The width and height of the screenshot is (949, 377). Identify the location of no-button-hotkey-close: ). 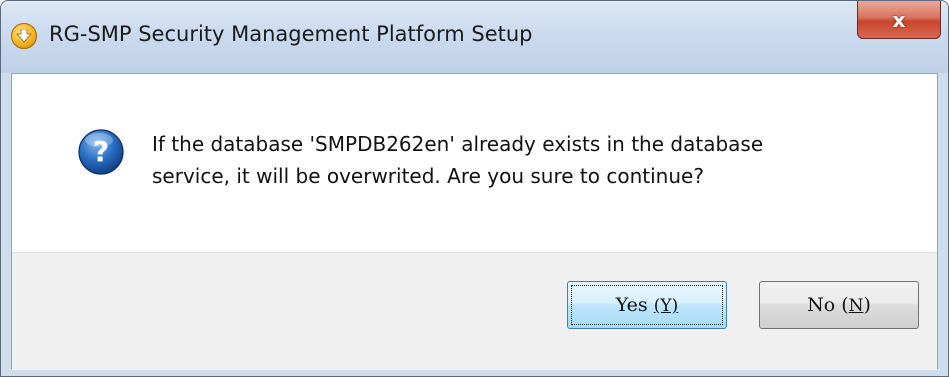
(867, 305).